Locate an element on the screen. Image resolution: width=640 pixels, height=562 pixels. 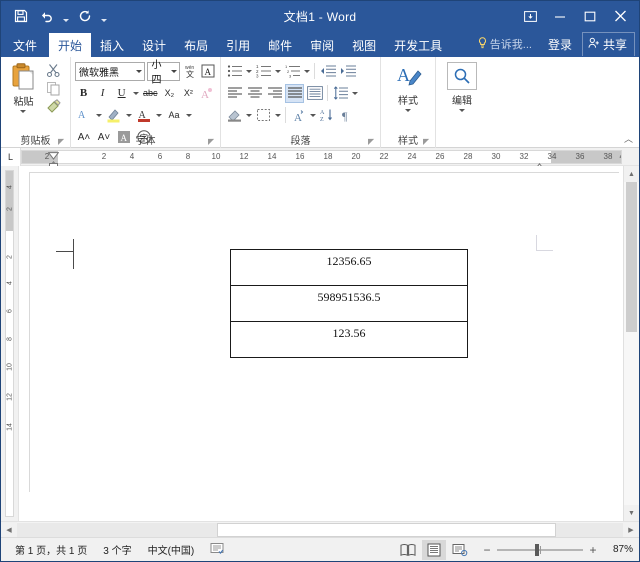
tab-design: 设计 is located at coordinates (154, 45).